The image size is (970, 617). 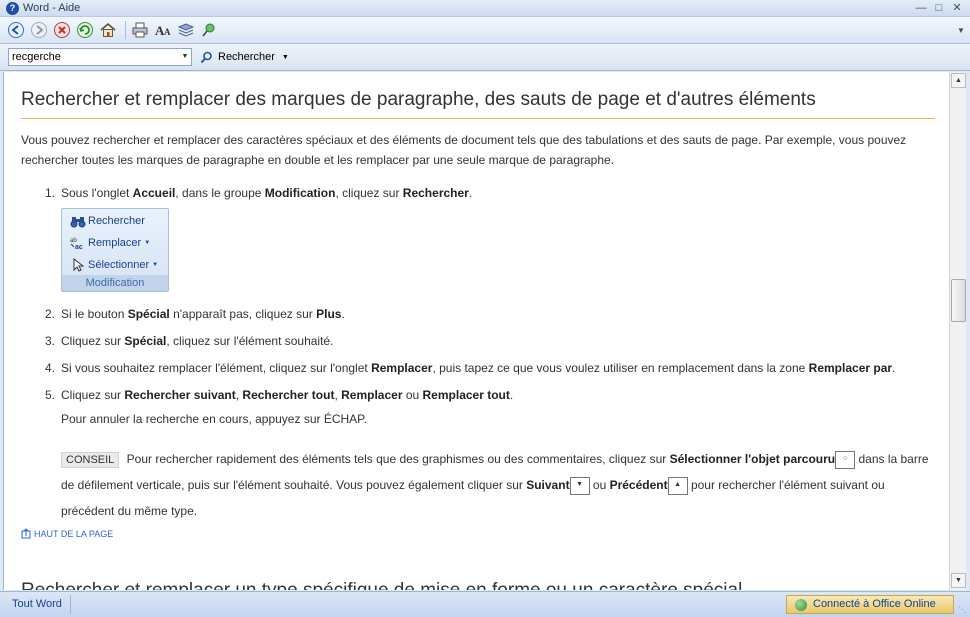 What do you see at coordinates (285, 57) in the screenshot?
I see `search-options-dropdown-icon: ▼` at bounding box center [285, 57].